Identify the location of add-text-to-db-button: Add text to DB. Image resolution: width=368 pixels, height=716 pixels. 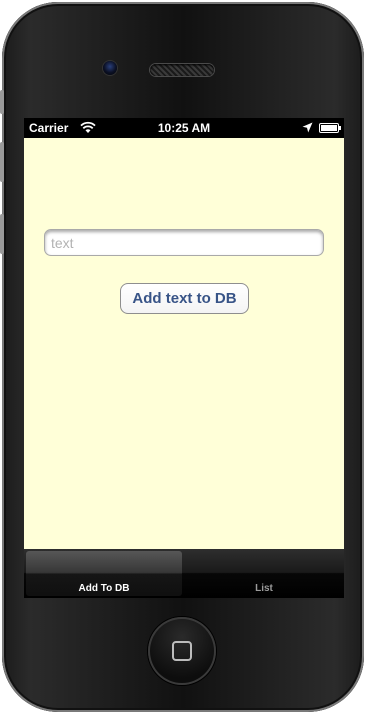
(184, 298).